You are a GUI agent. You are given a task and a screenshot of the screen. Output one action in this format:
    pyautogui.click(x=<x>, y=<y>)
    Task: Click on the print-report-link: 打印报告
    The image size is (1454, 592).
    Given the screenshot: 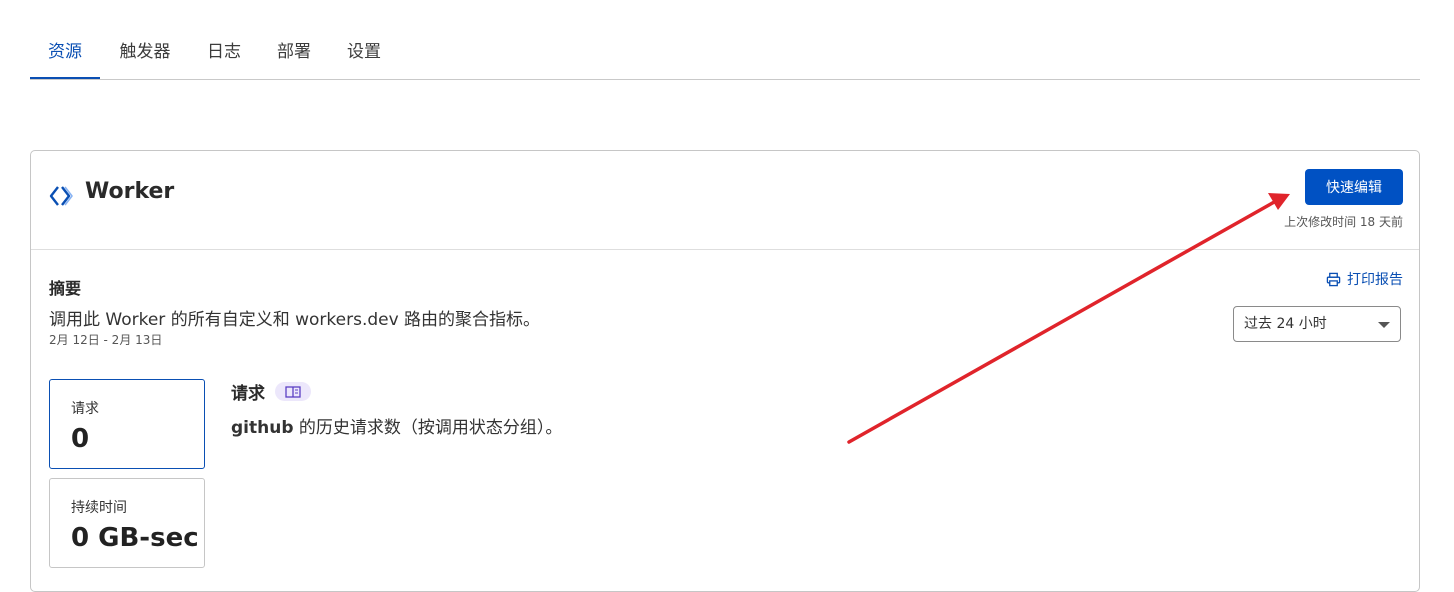 What is the action you would take?
    pyautogui.click(x=1364, y=279)
    